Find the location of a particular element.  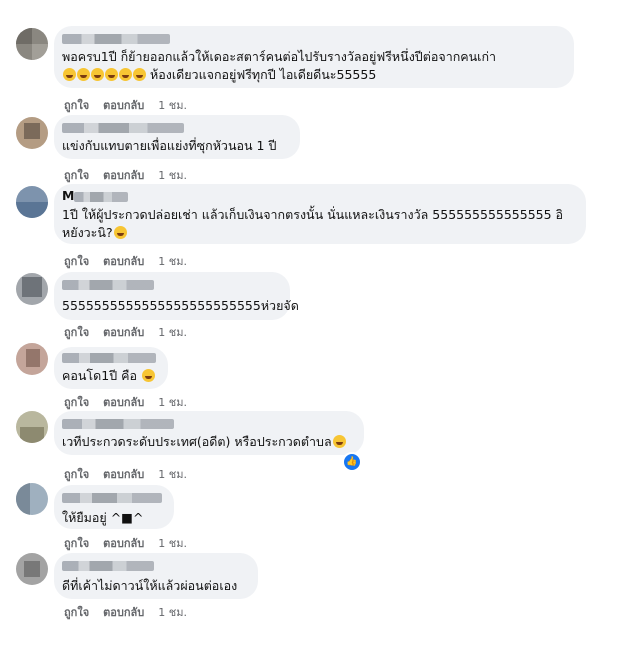

comment-bubble: ดีที่เค้าไม่ดาวน์ให้แล้วผ่อนต่อเอง is located at coordinates (156, 576).